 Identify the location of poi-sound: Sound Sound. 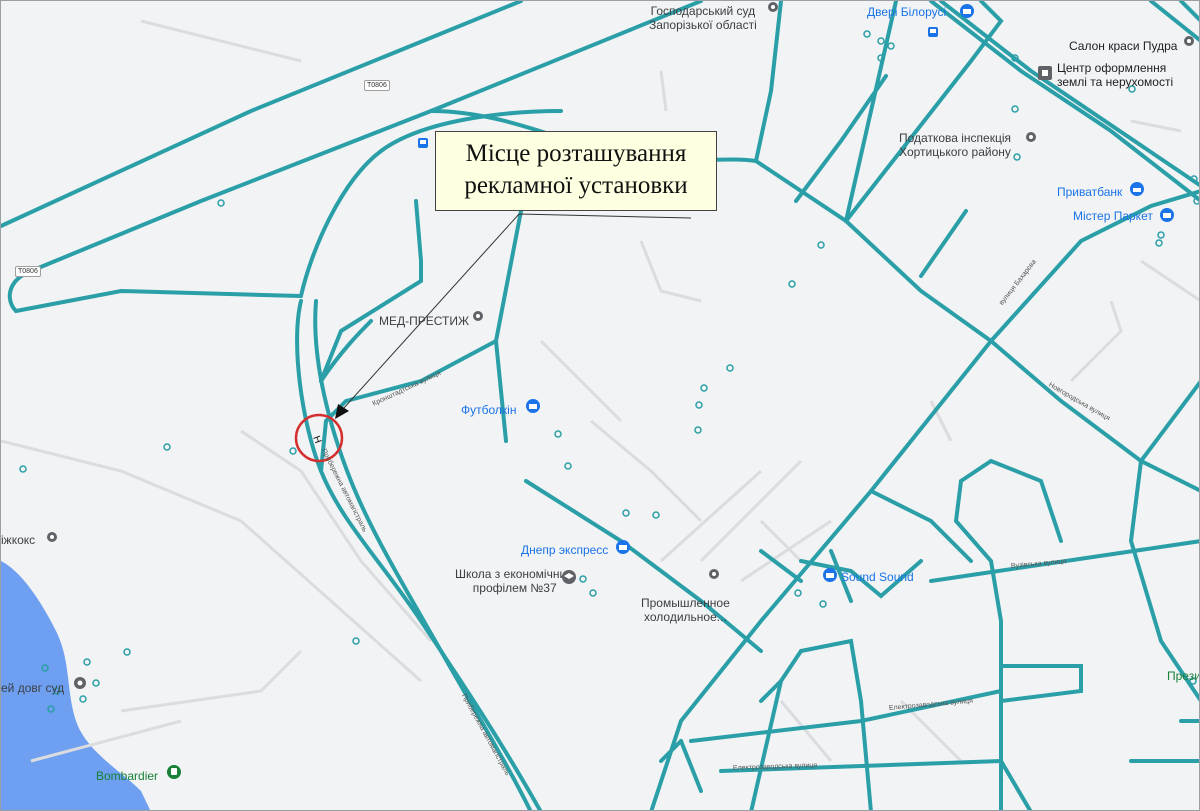
(877, 577).